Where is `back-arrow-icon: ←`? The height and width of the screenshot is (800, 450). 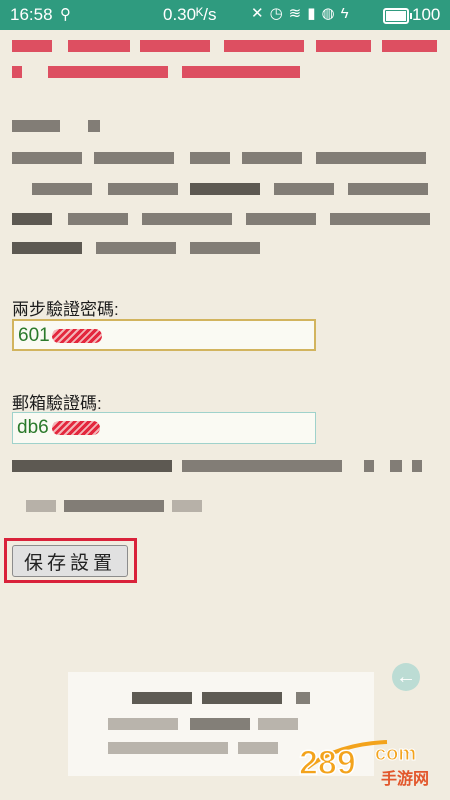 back-arrow-icon: ← is located at coordinates (406, 677).